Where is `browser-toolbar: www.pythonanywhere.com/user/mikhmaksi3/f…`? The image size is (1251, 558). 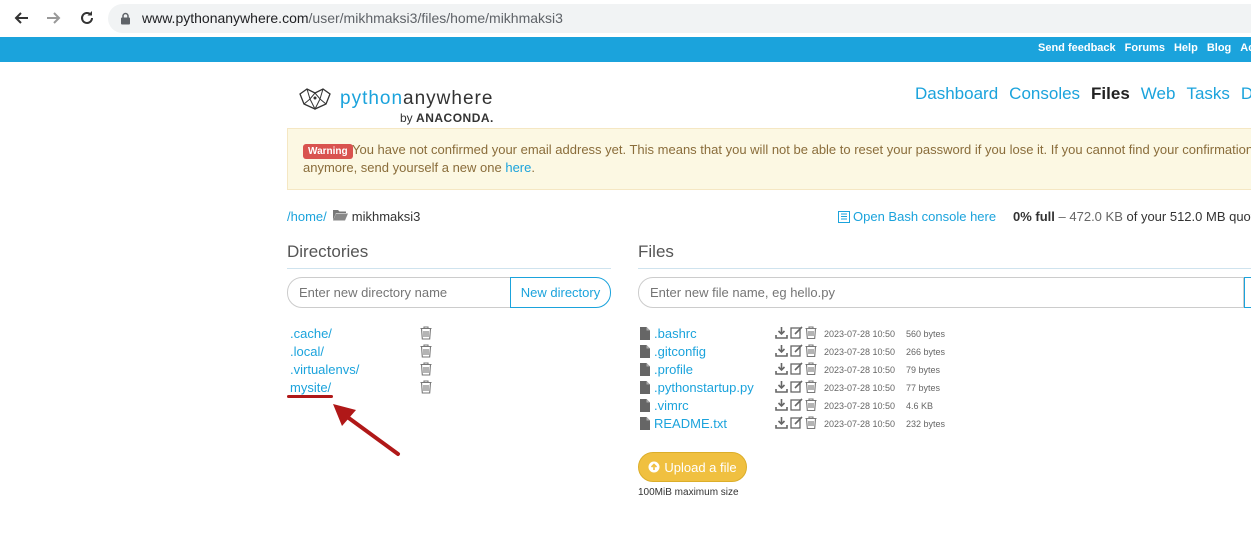 browser-toolbar: www.pythonanywhere.com/user/mikhmaksi3/f… is located at coordinates (625, 18).